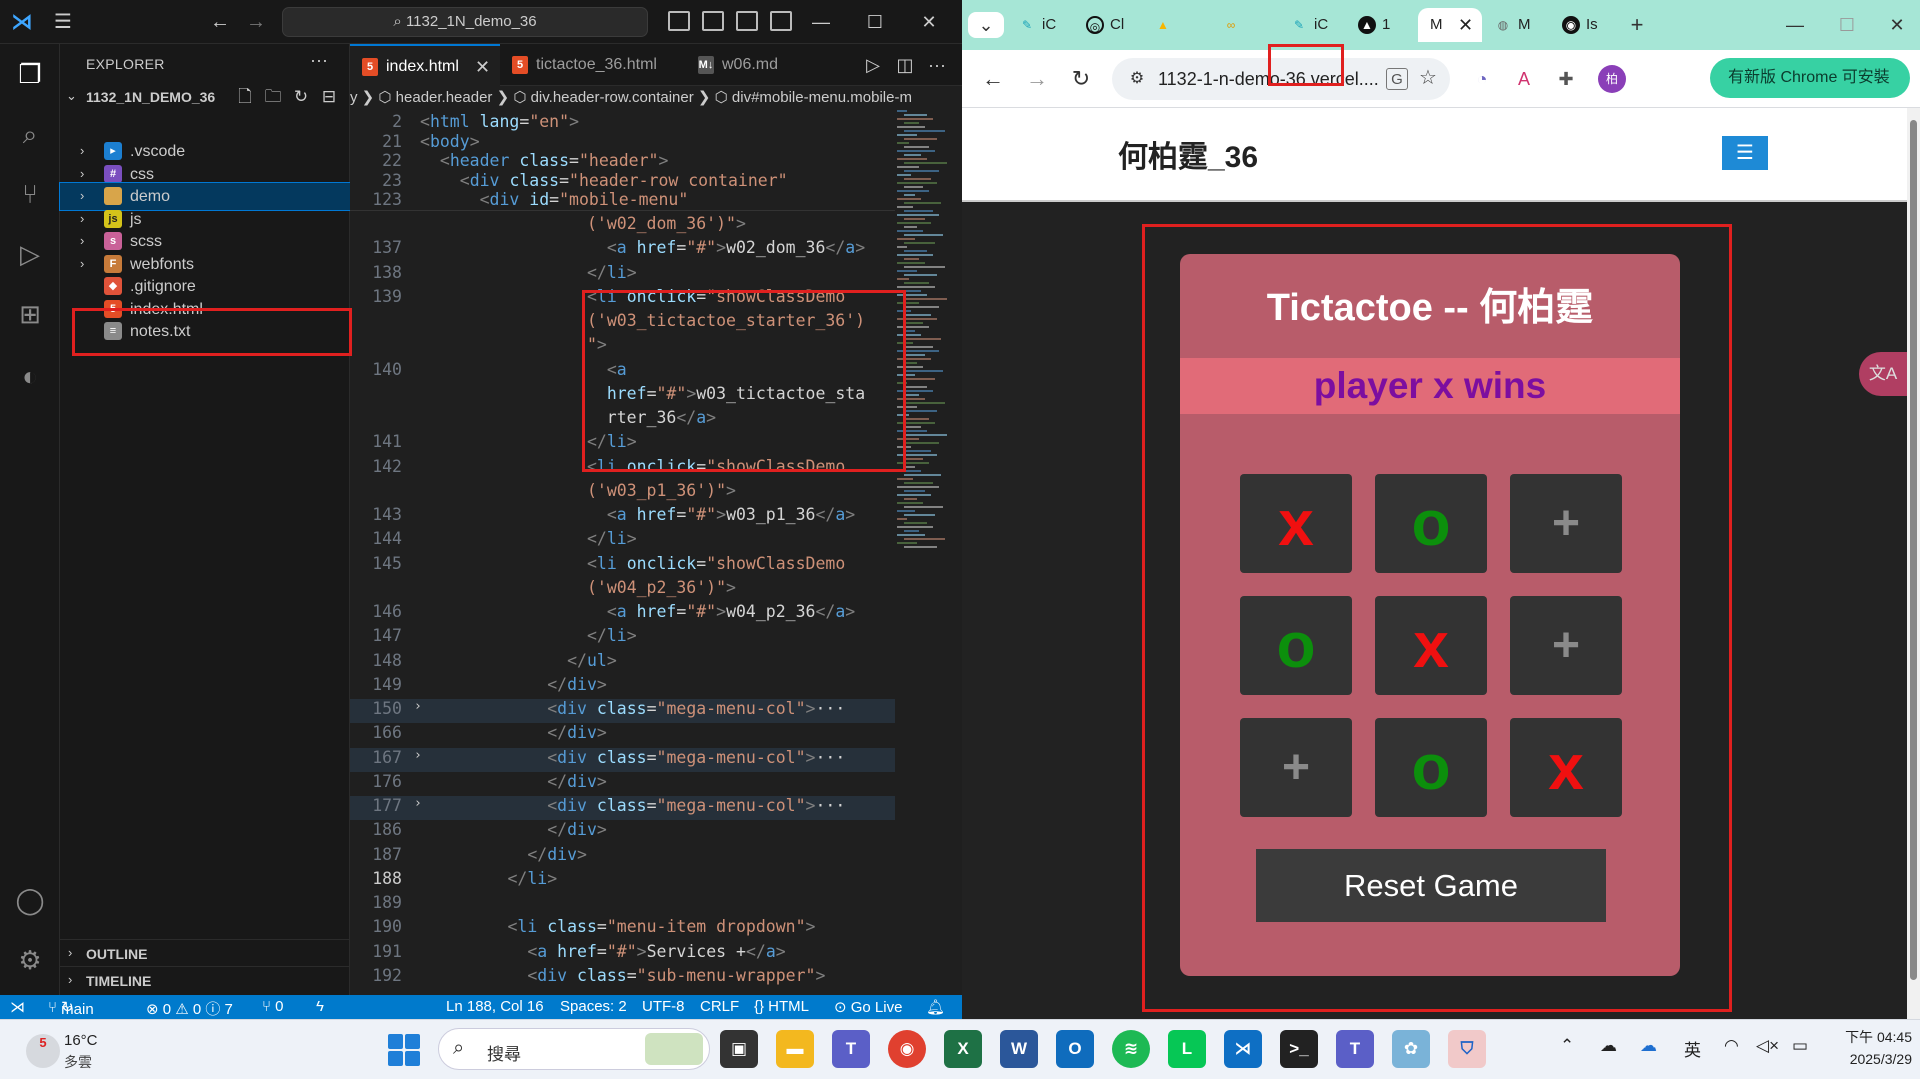 The height and width of the screenshot is (1079, 1920). I want to click on code-line: 166 </div>, so click(622, 735).